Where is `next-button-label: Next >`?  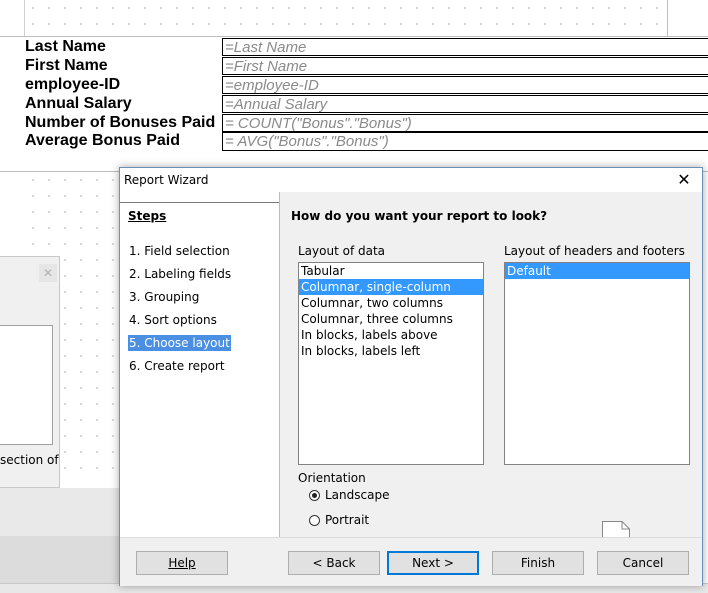
next-button-label: Next > is located at coordinates (433, 563).